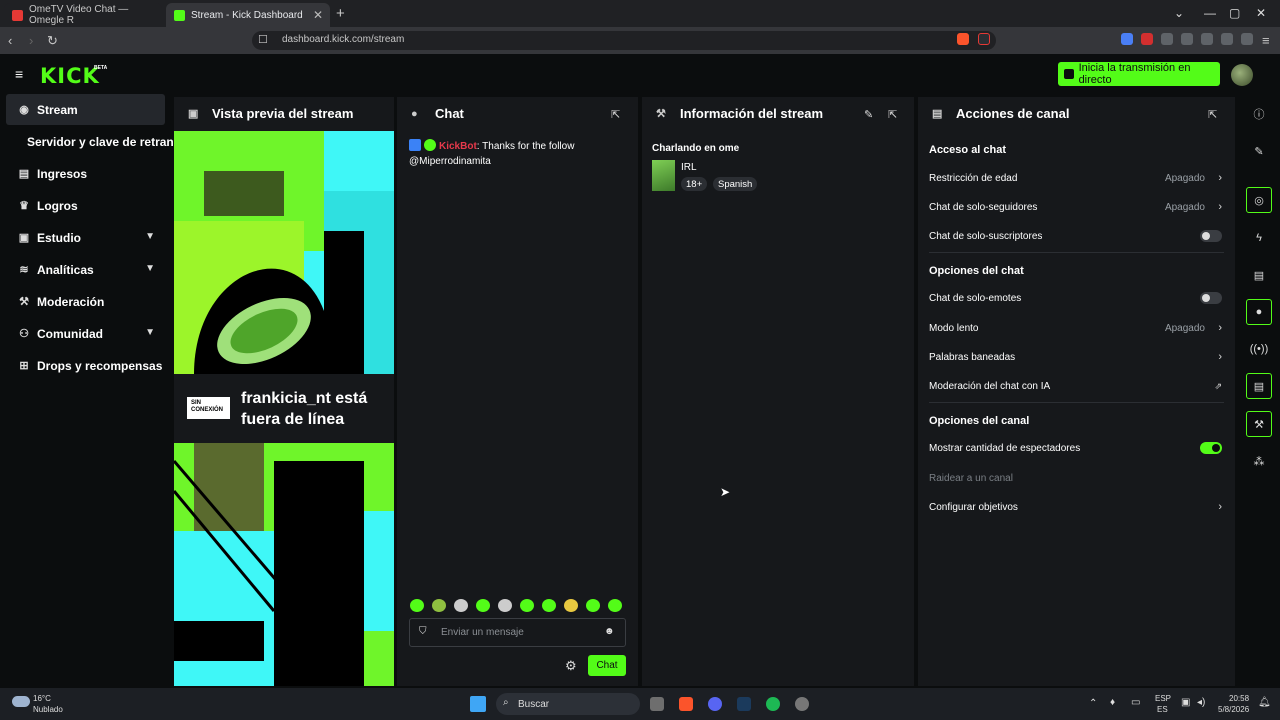 This screenshot has width=1280, height=720. What do you see at coordinates (1233, 709) in the screenshot?
I see `clock-date: 5/8/2026` at bounding box center [1233, 709].